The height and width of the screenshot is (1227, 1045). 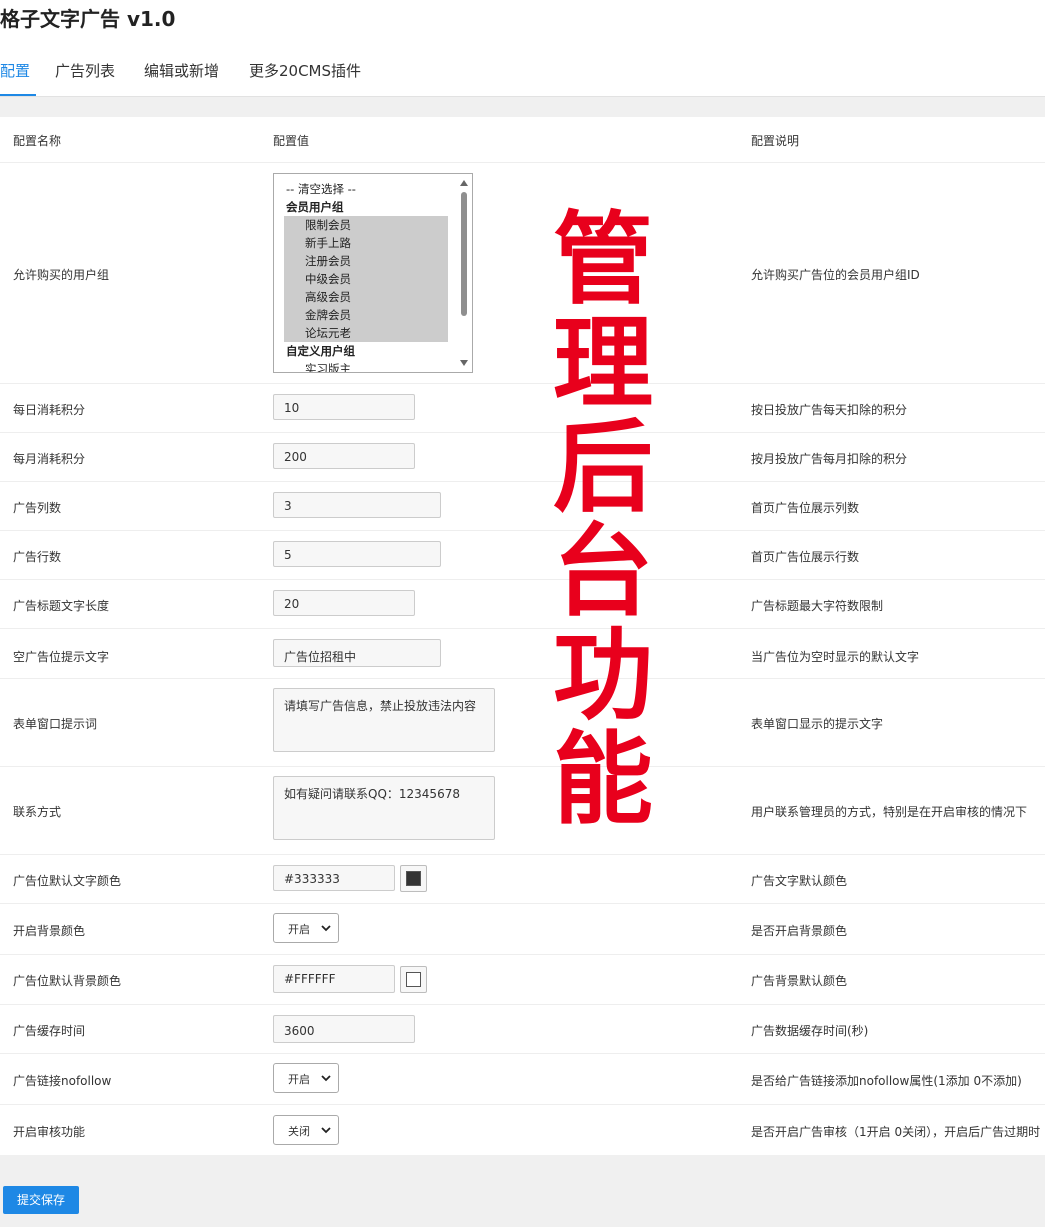 I want to click on row-description: 广告数据缓存时间(秒), so click(x=810, y=1031).